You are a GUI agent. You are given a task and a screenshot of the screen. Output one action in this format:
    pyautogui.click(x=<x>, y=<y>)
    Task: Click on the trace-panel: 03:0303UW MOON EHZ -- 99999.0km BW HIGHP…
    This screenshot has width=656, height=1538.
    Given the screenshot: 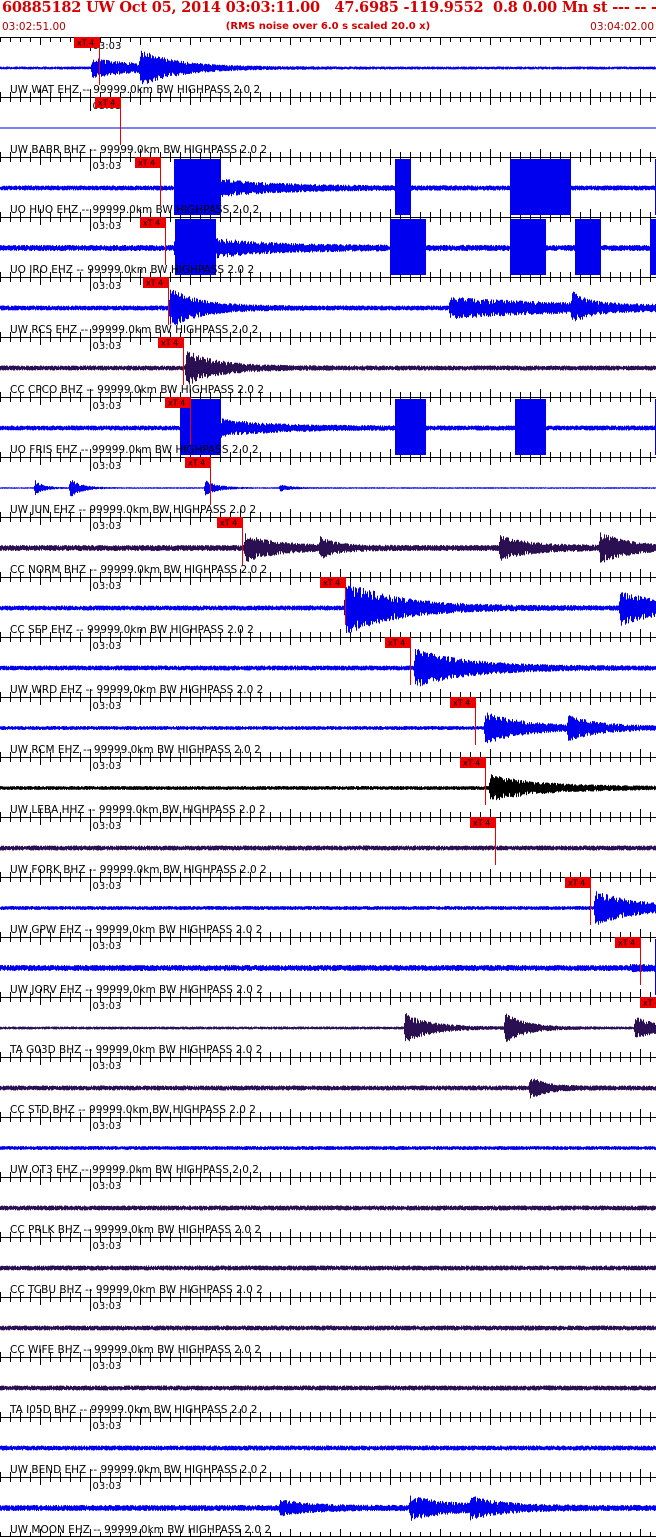 What is the action you would take?
    pyautogui.click(x=328, y=1507)
    